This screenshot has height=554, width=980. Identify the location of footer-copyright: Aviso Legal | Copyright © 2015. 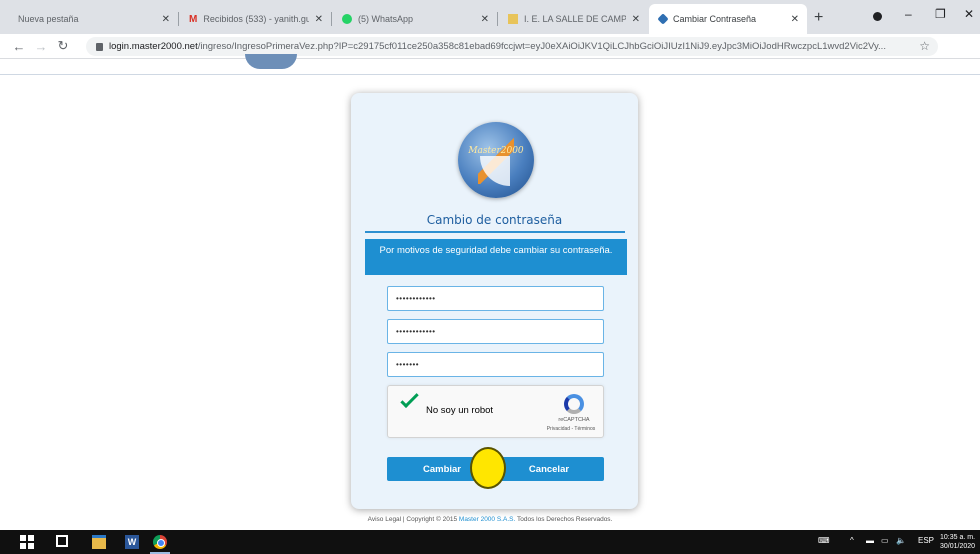
(412, 519).